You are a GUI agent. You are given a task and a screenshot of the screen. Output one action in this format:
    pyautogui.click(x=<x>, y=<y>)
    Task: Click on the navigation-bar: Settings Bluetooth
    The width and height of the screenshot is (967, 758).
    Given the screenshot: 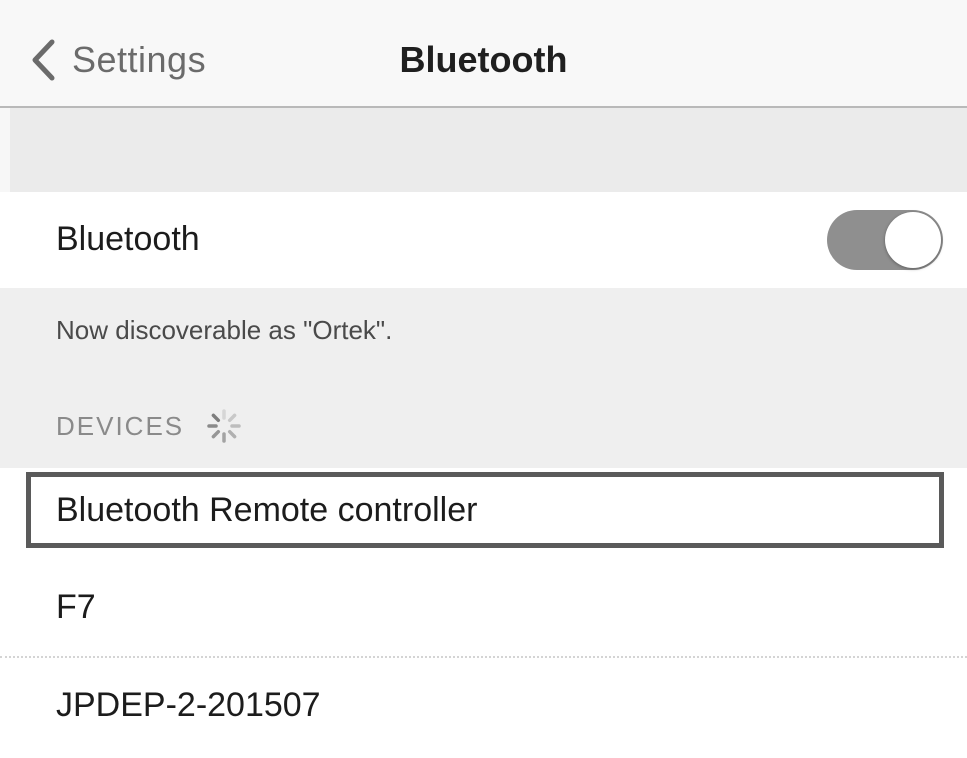 What is the action you would take?
    pyautogui.click(x=483, y=54)
    